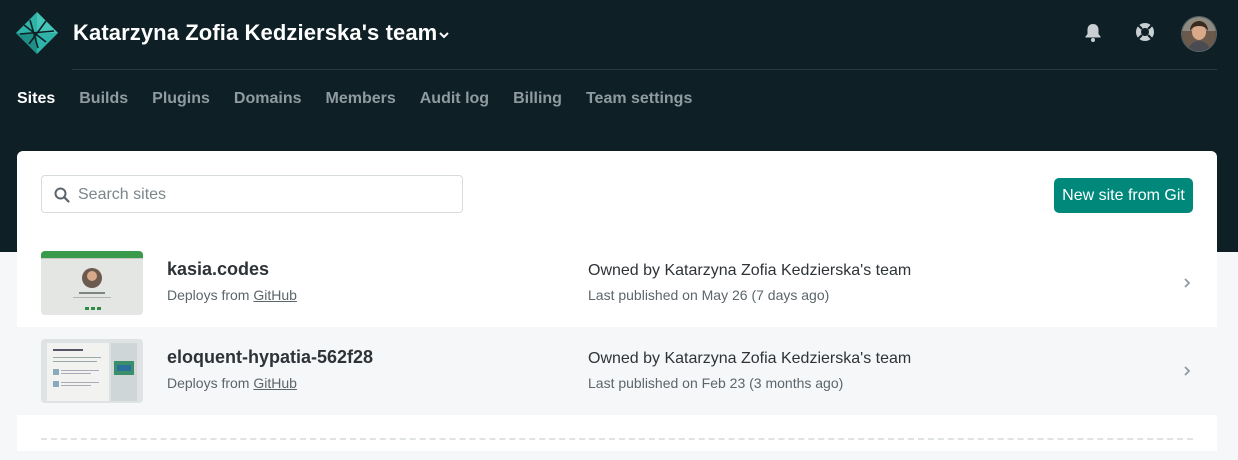 This screenshot has height=460, width=1238. Describe the element at coordinates (1145, 32) in the screenshot. I see `lifebuoy-help-icon` at that location.